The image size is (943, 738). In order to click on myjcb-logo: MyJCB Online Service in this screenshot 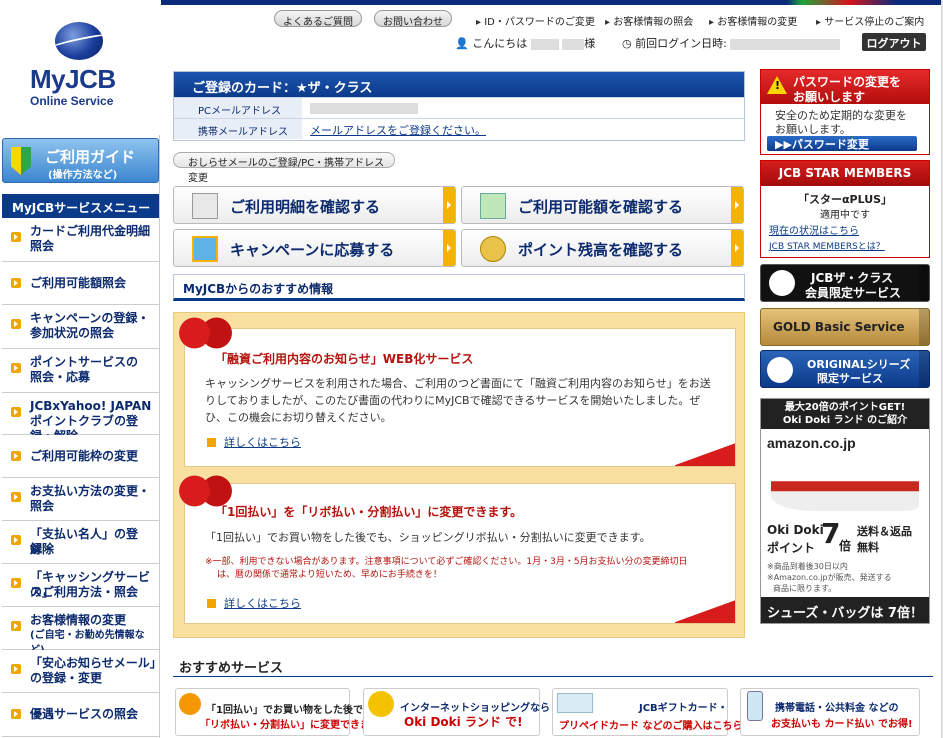, I will do `click(80, 67)`.